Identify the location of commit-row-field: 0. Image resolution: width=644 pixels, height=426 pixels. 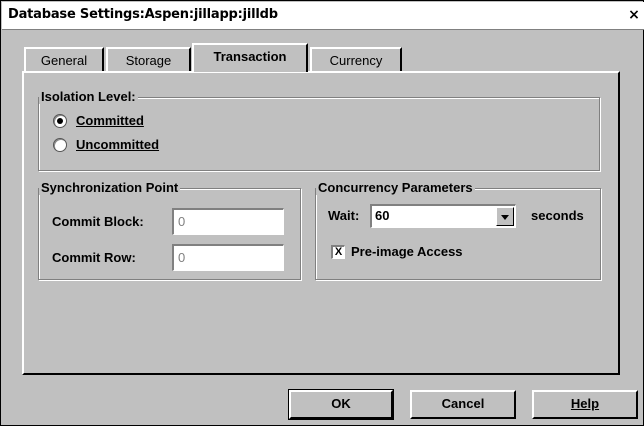
(228, 257).